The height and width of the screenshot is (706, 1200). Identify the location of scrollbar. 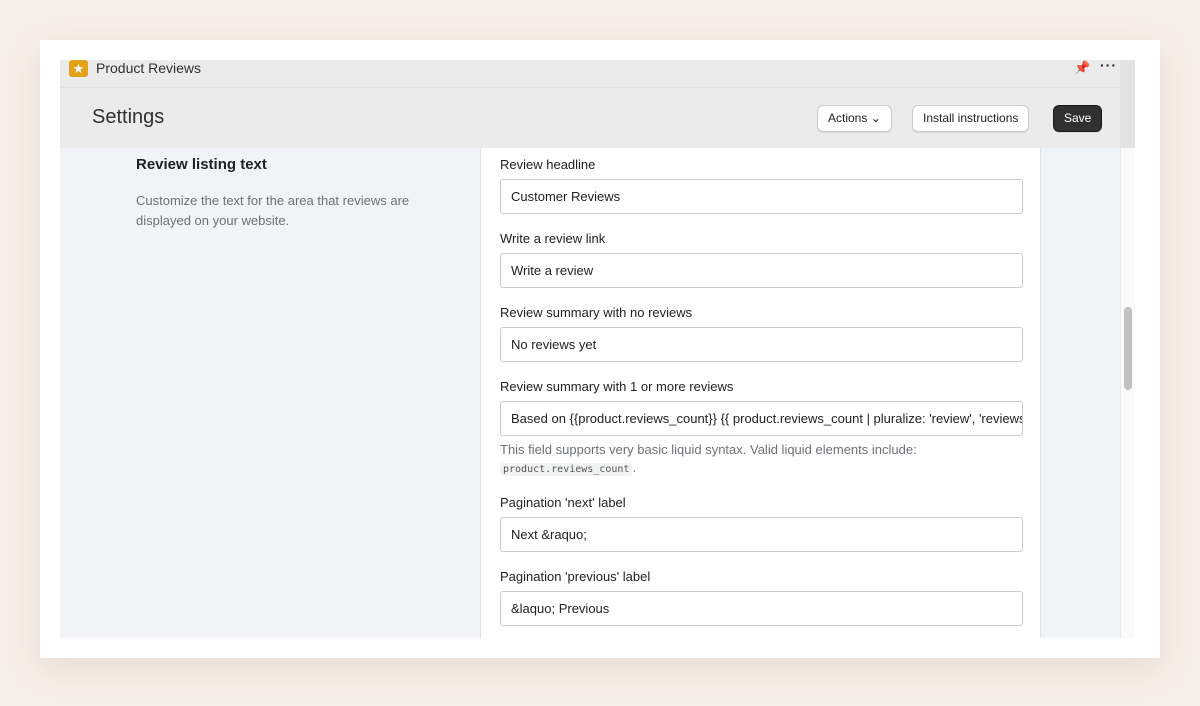
(1127, 393).